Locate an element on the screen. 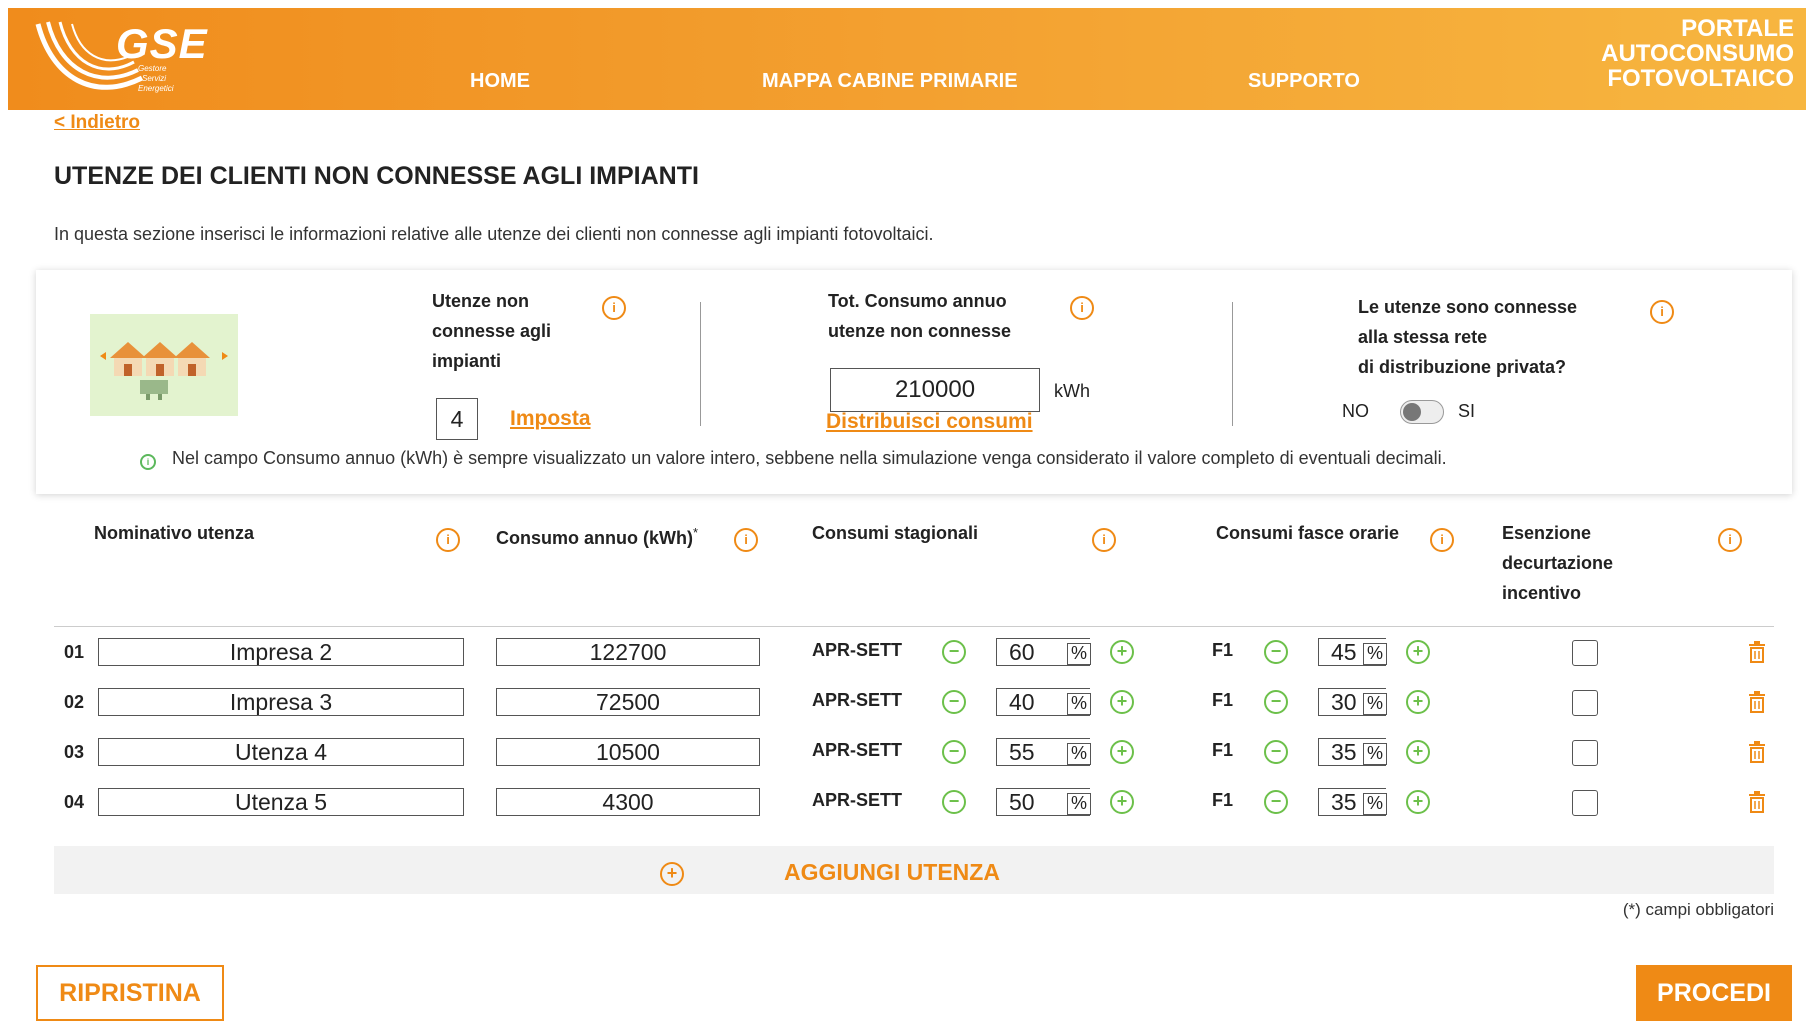 The image size is (1806, 1022). header-consumi-stagionali: Consumi stagionali is located at coordinates (895, 533).